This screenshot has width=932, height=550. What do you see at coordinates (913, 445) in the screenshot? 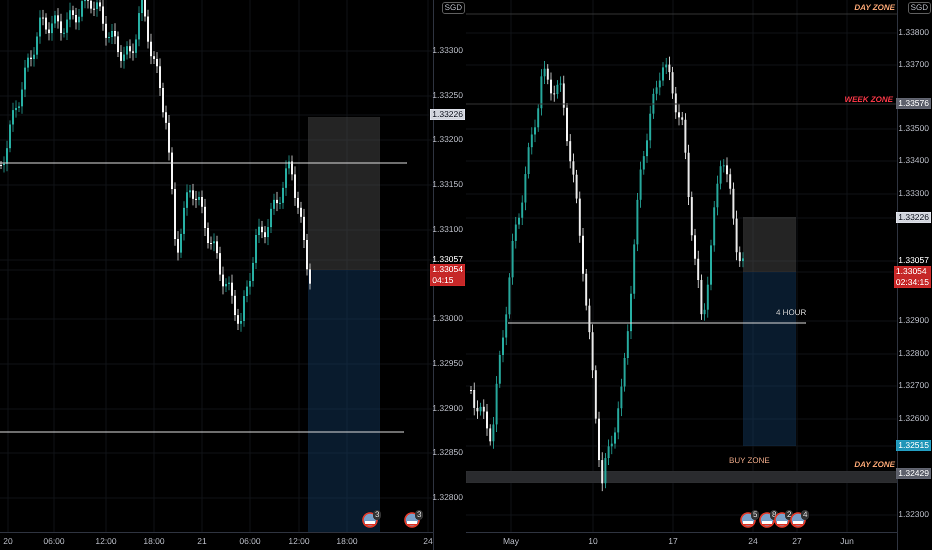
I see `price-badge: 1.32515` at bounding box center [913, 445].